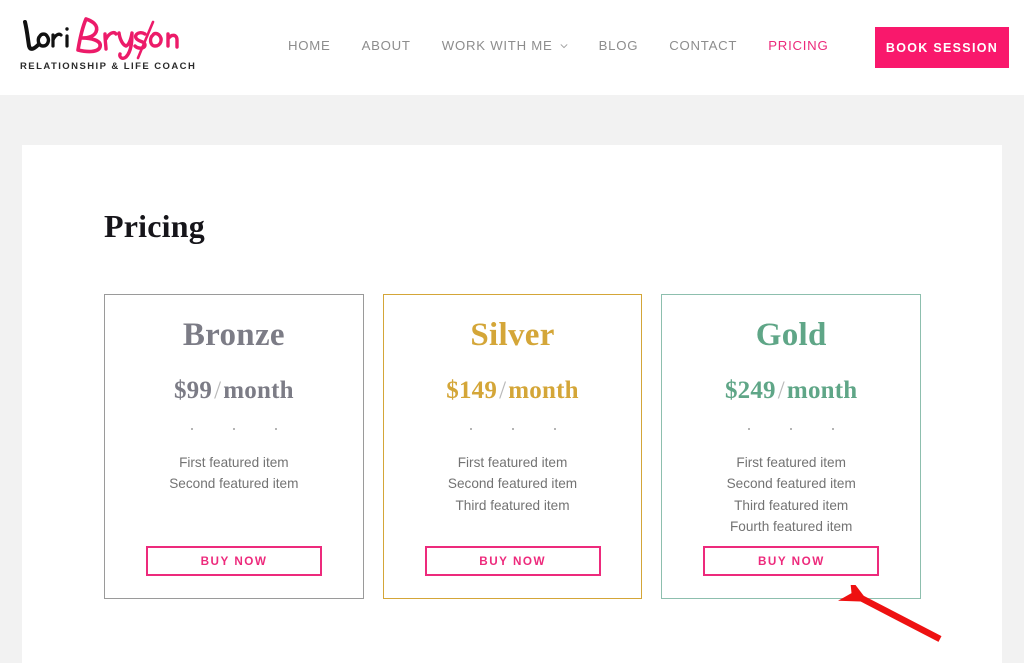  What do you see at coordinates (101, 38) in the screenshot?
I see `logo-wordmark-icon` at bounding box center [101, 38].